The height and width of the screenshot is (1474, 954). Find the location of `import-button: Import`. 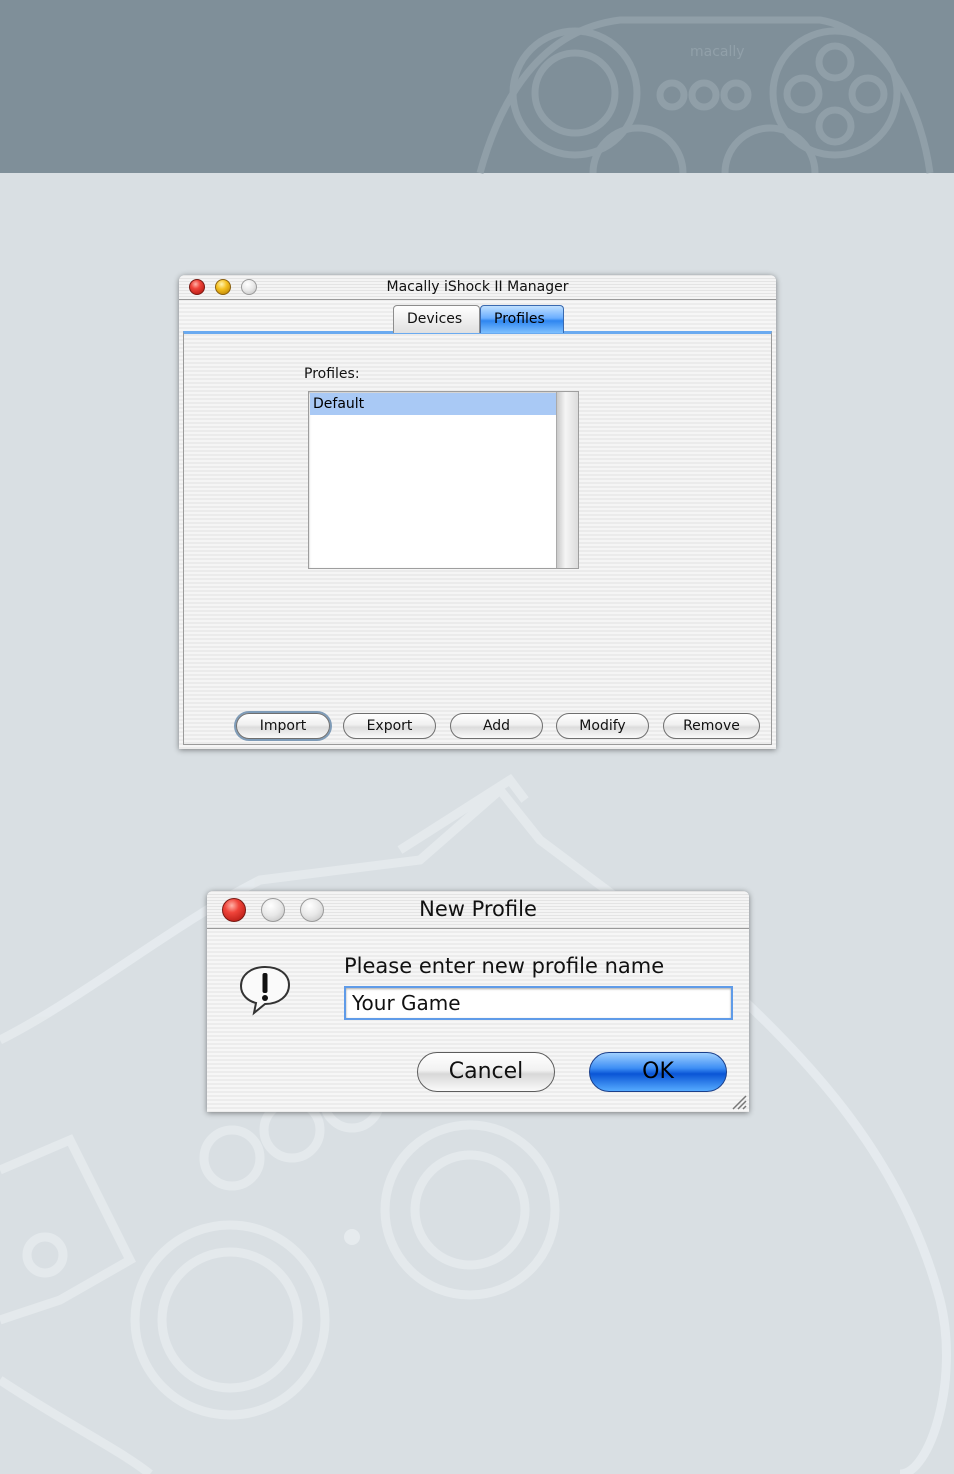

import-button: Import is located at coordinates (283, 726).